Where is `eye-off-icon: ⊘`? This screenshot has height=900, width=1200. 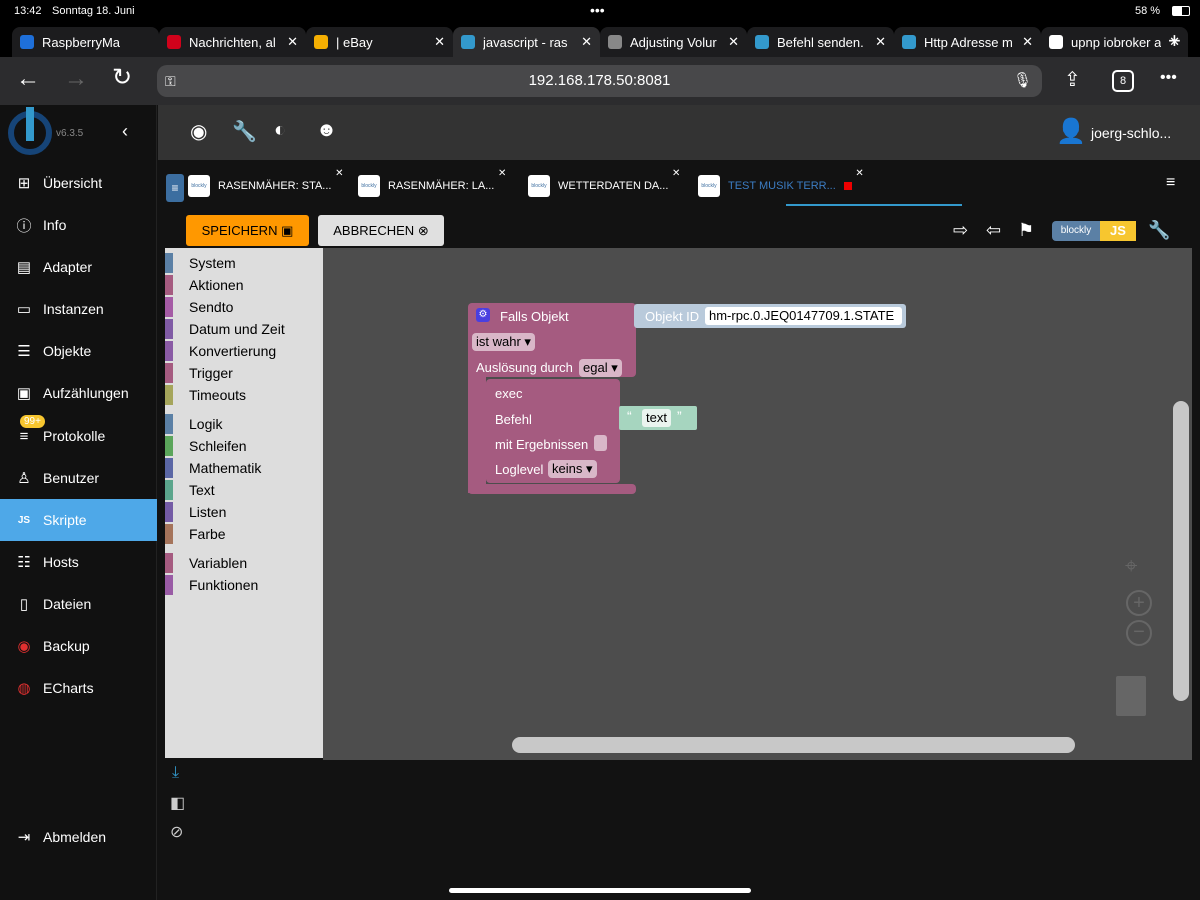
eye-off-icon: ⊘ is located at coordinates (176, 832).